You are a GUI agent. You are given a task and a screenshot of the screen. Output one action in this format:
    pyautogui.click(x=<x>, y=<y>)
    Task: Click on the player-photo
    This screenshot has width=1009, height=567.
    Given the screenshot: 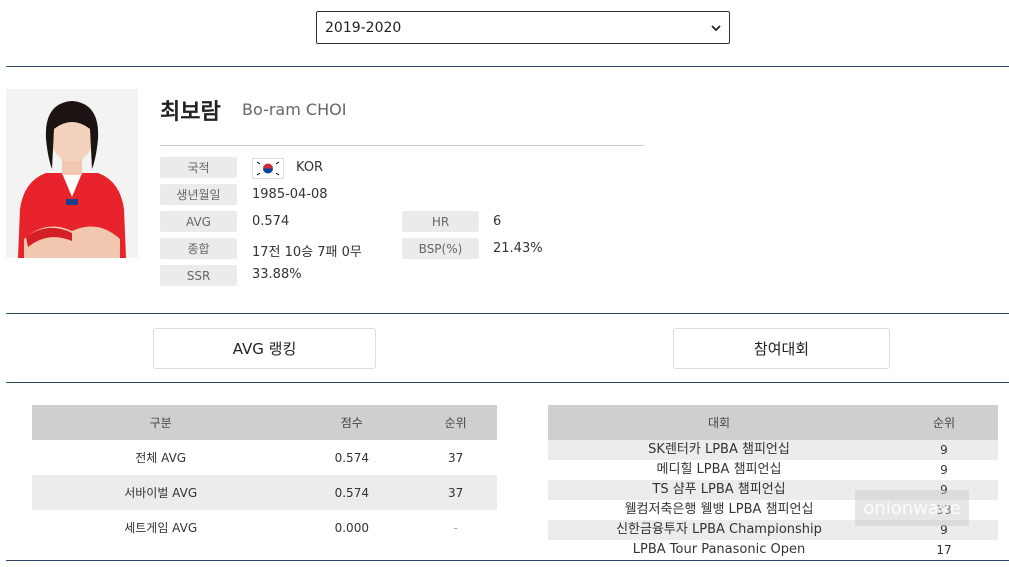 What is the action you would take?
    pyautogui.click(x=72, y=173)
    